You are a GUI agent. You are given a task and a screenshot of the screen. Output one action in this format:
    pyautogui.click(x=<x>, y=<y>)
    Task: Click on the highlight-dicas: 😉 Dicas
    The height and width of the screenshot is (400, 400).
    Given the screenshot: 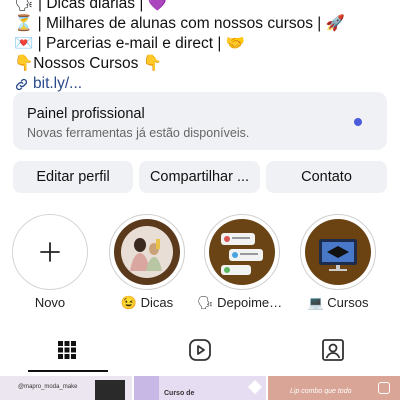 What is the action you would take?
    pyautogui.click(x=147, y=262)
    